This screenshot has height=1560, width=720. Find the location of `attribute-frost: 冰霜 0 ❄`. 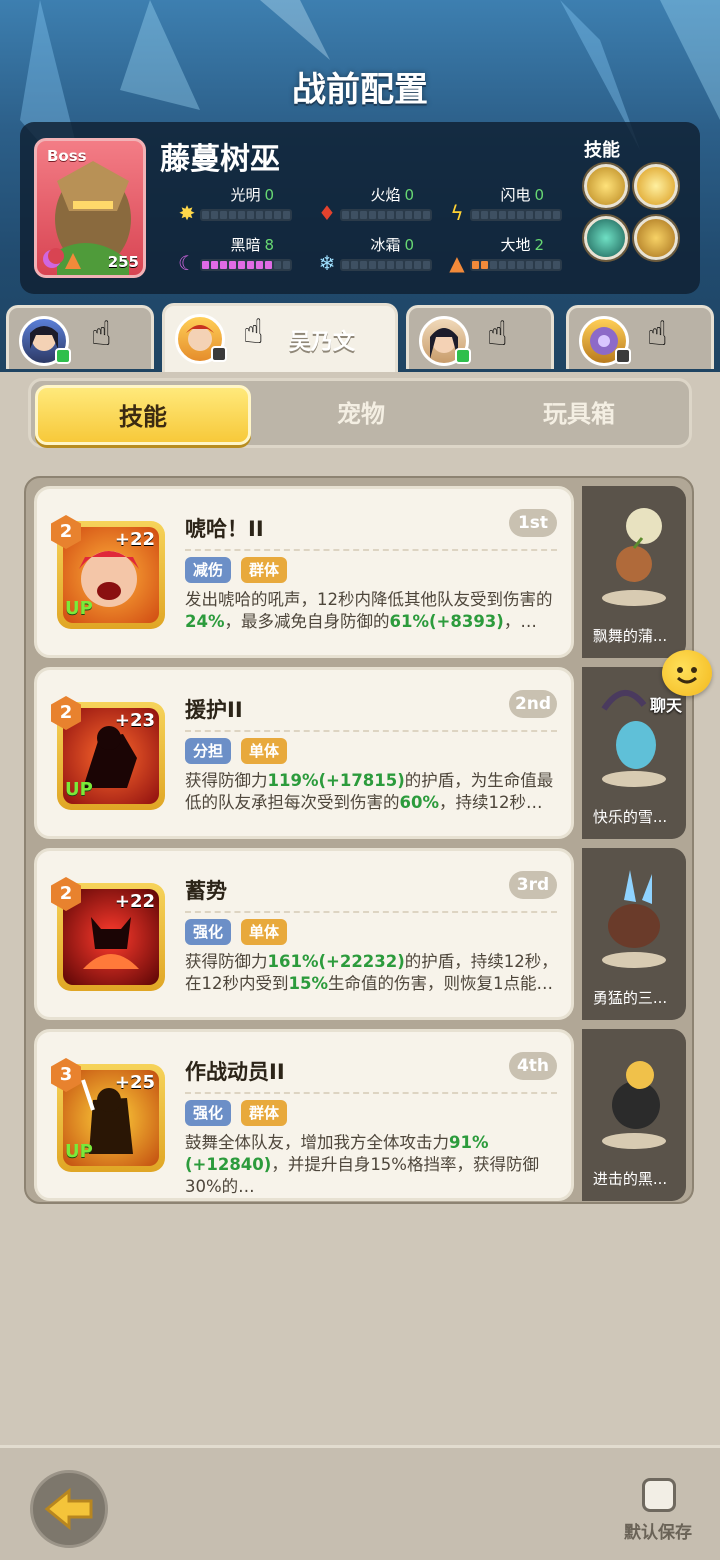

attribute-frost: 冰霜 0 ❄ is located at coordinates (378, 254).